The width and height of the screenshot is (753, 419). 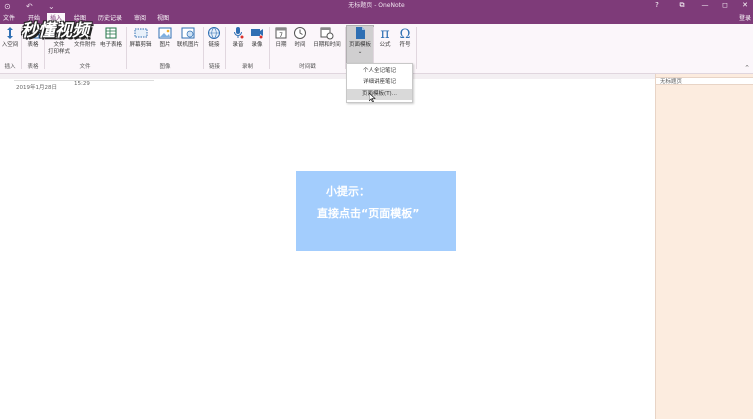 I want to click on spreadsheet-button: 电子表格, so click(x=111, y=37).